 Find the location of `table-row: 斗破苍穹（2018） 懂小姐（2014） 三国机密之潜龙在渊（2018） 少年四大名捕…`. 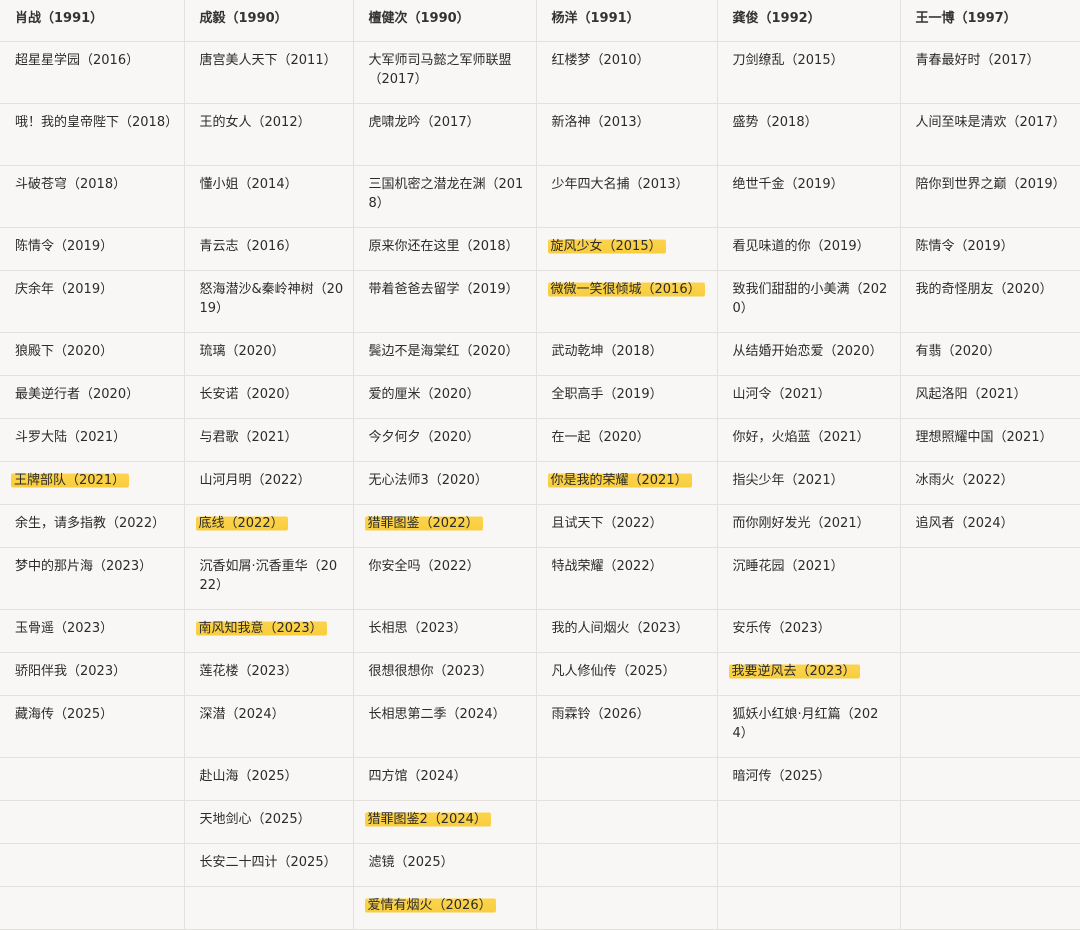

table-row: 斗破苍穹（2018） 懂小姐（2014） 三国机密之潜龙在渊（2018） 少年四大名捕… is located at coordinates (540, 196).